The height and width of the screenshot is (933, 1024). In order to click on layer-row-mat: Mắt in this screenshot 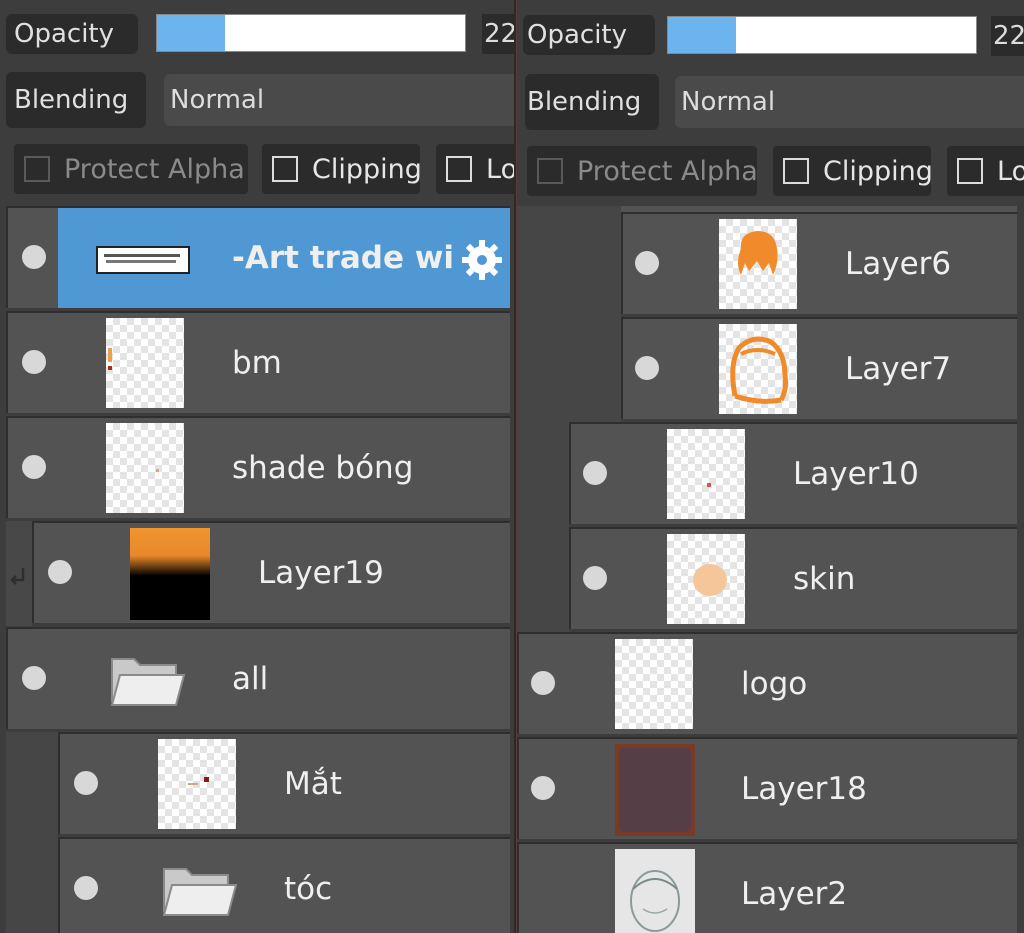, I will do `click(284, 783)`.